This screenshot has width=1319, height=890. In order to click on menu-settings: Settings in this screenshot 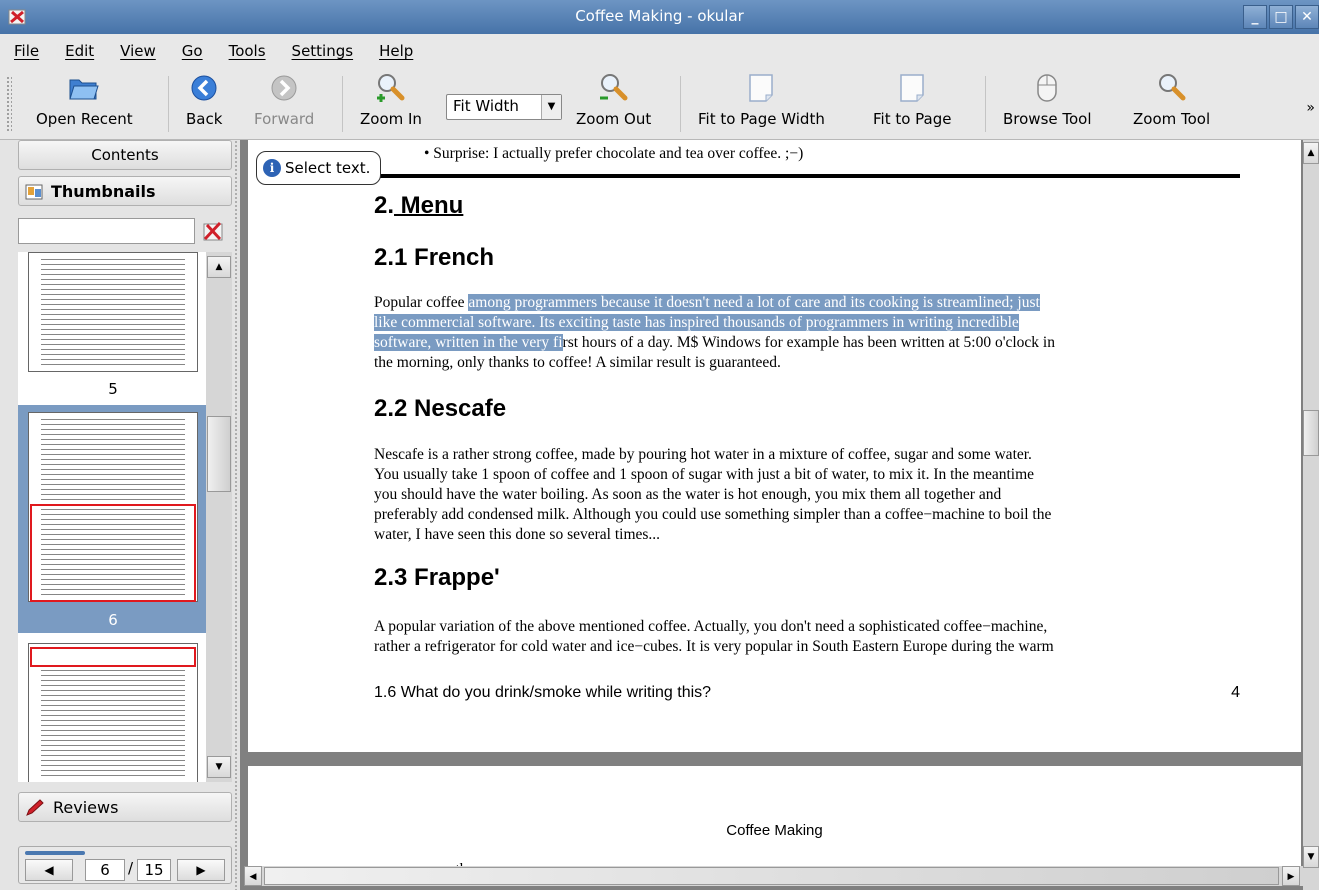, I will do `click(323, 51)`.